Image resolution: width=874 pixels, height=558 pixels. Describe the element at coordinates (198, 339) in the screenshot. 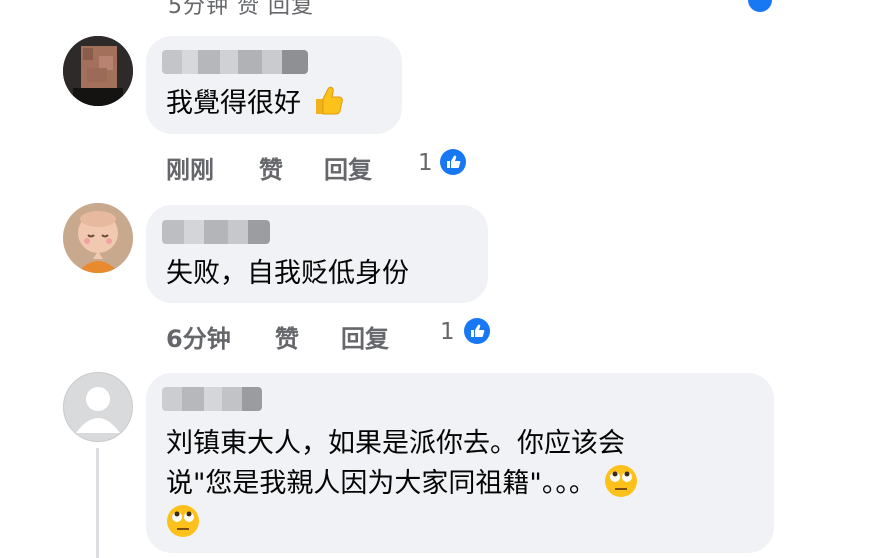

I see `comment-time: 6分钟` at that location.